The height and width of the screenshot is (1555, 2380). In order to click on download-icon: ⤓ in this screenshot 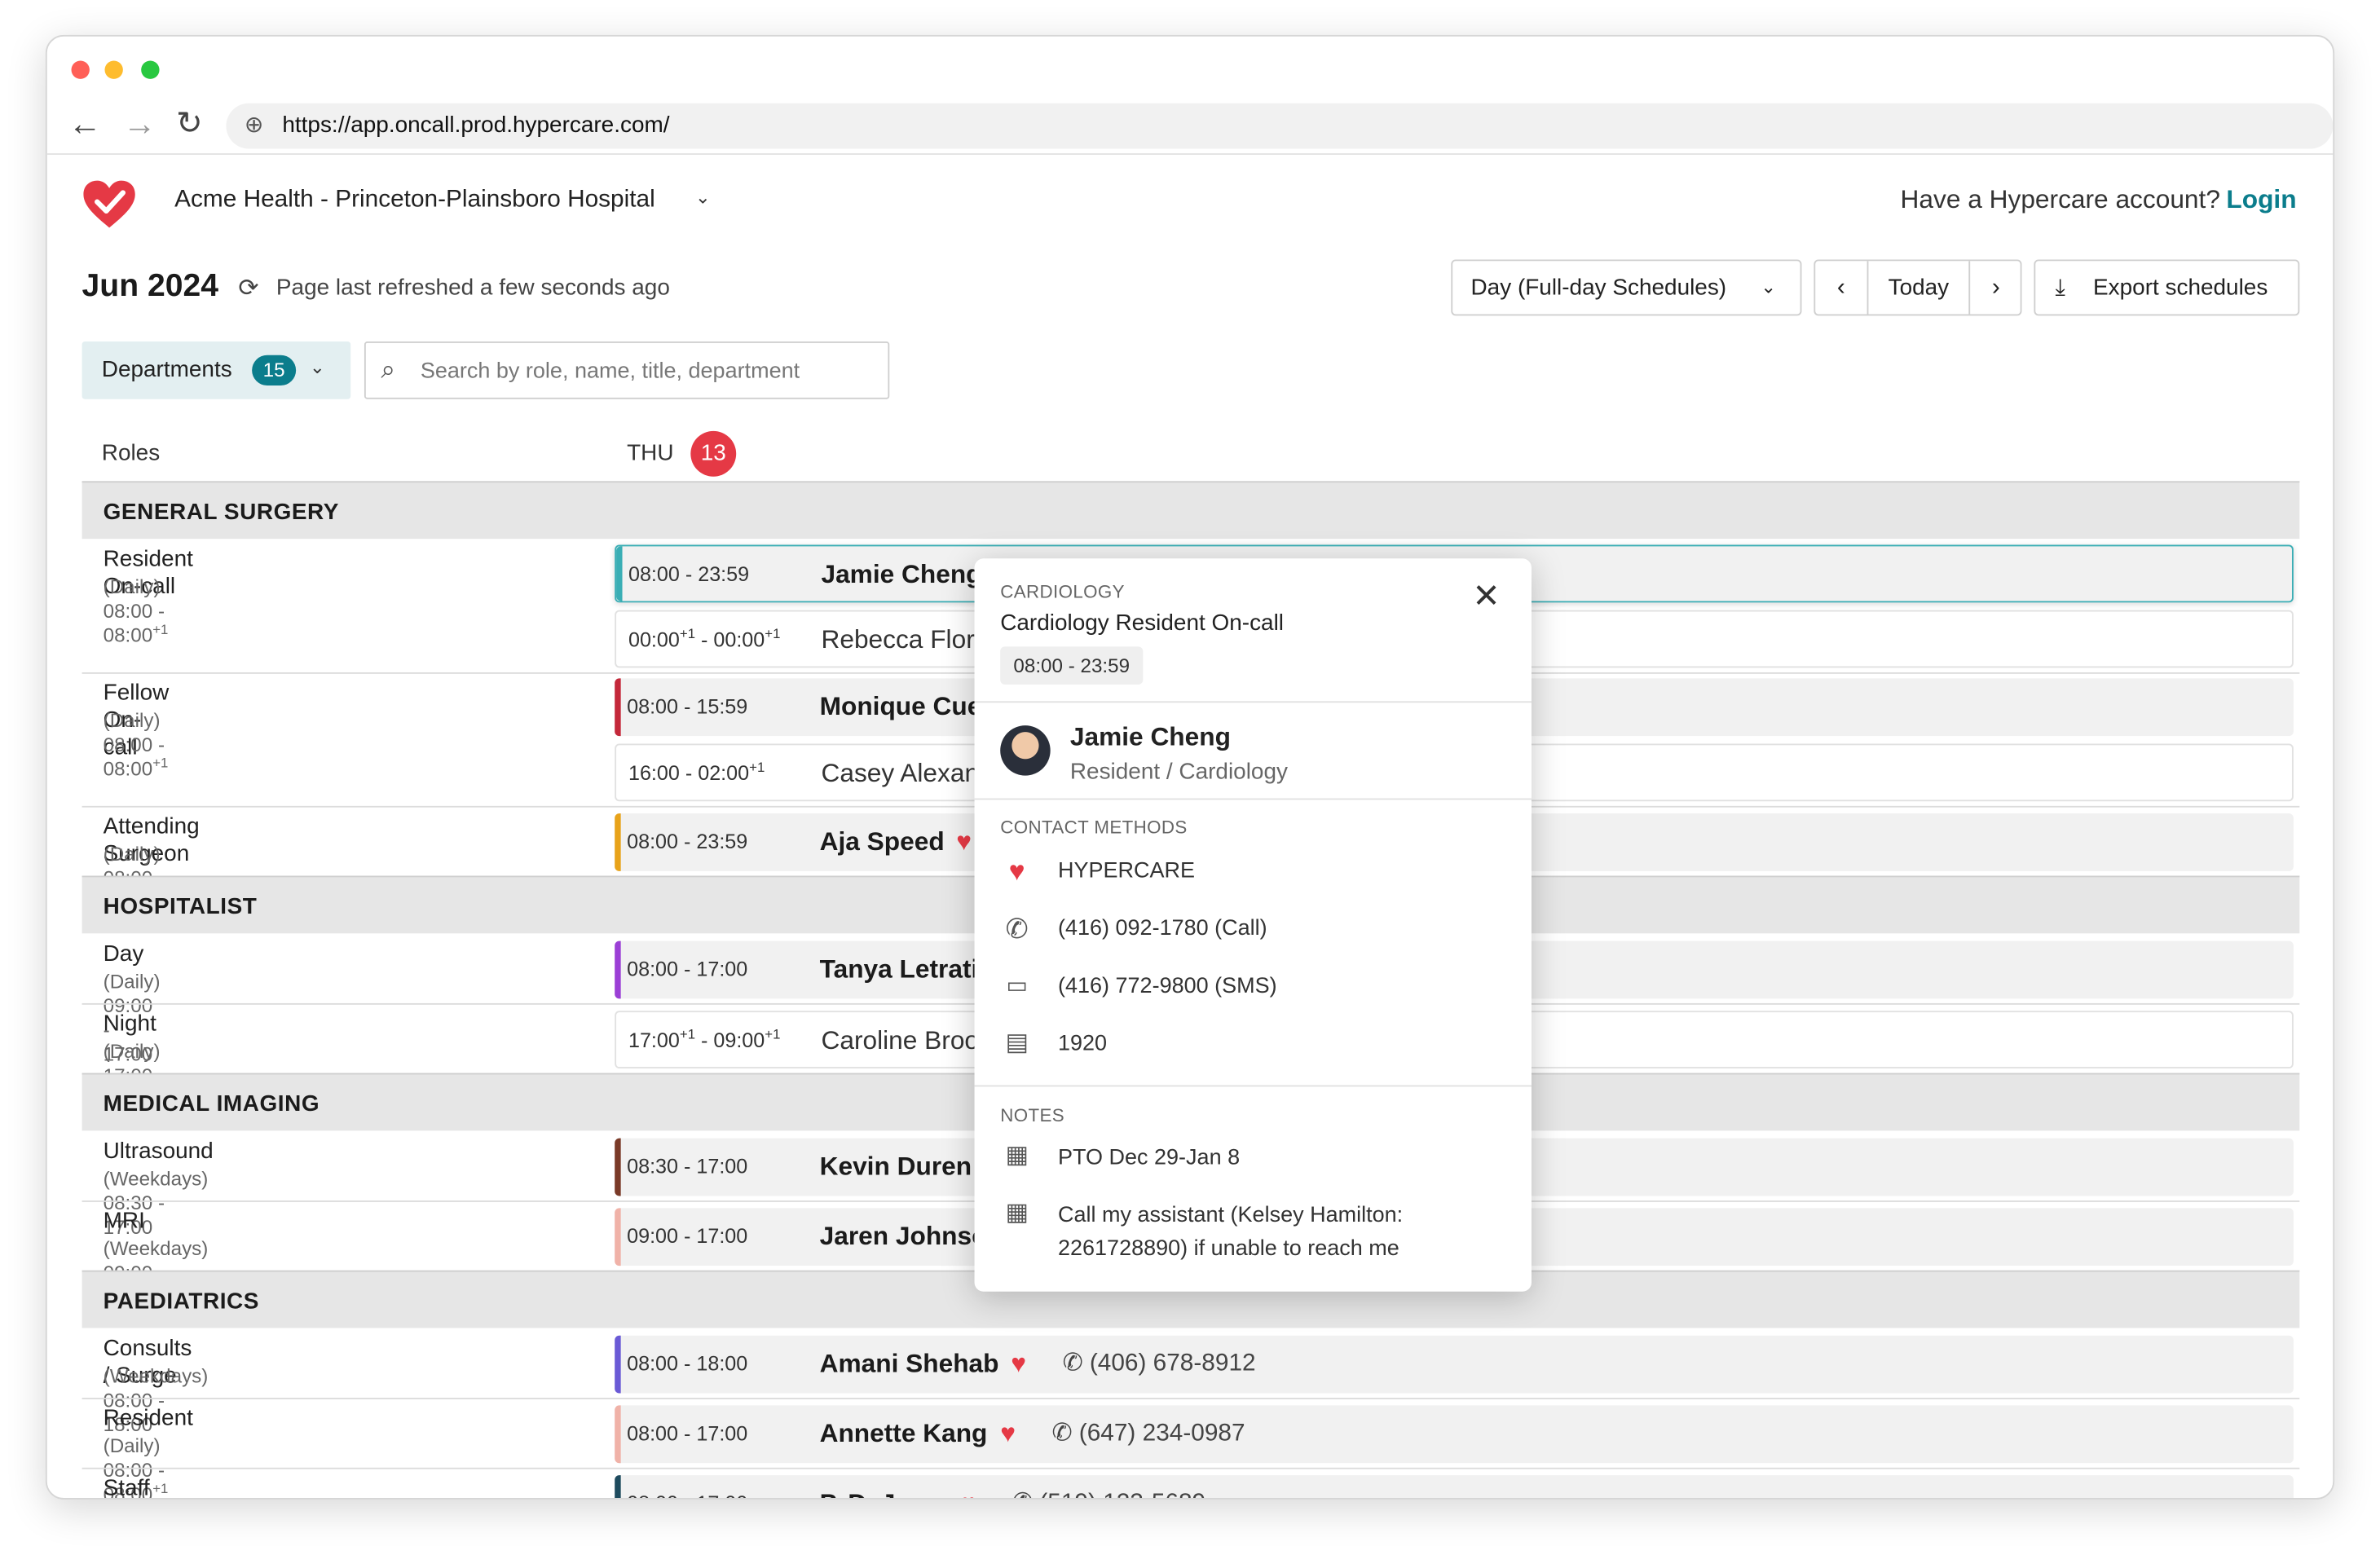, I will do `click(2060, 288)`.